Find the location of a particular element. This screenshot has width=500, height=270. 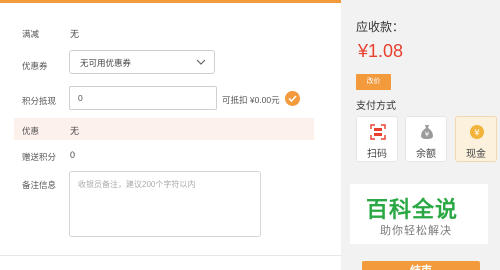

pay-method-scan: 扫码 is located at coordinates (377, 139).